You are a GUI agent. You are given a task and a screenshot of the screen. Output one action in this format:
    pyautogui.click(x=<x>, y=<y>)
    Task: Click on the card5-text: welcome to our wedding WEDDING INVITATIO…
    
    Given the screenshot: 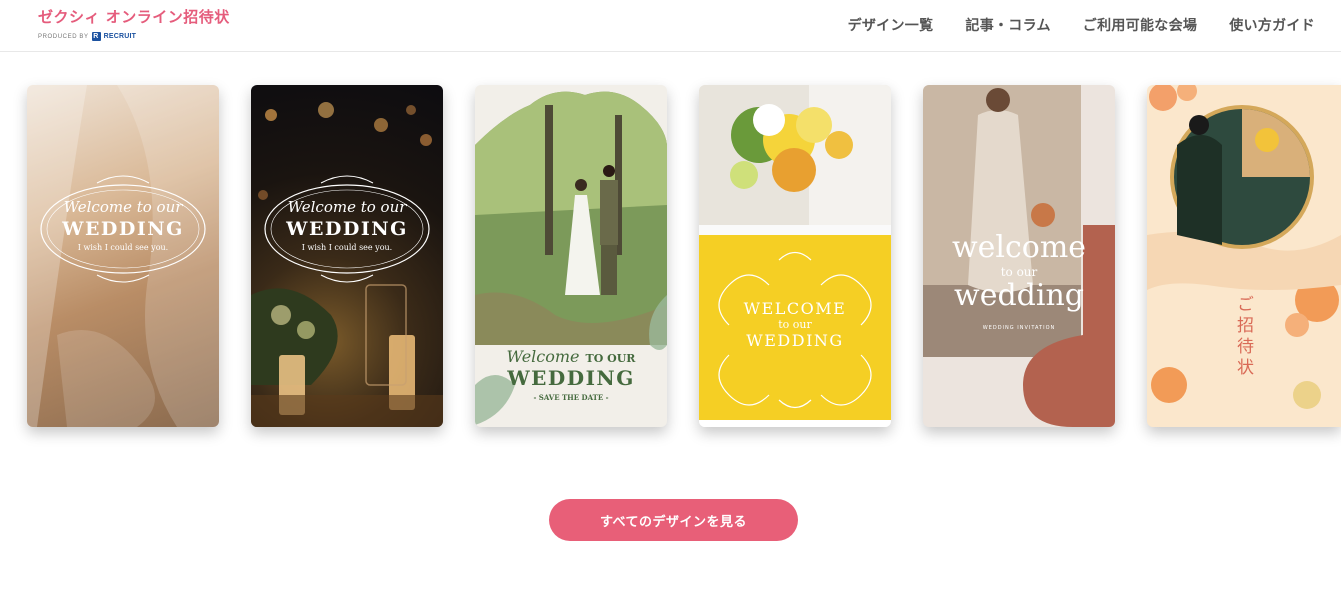 What is the action you would take?
    pyautogui.click(x=1019, y=281)
    